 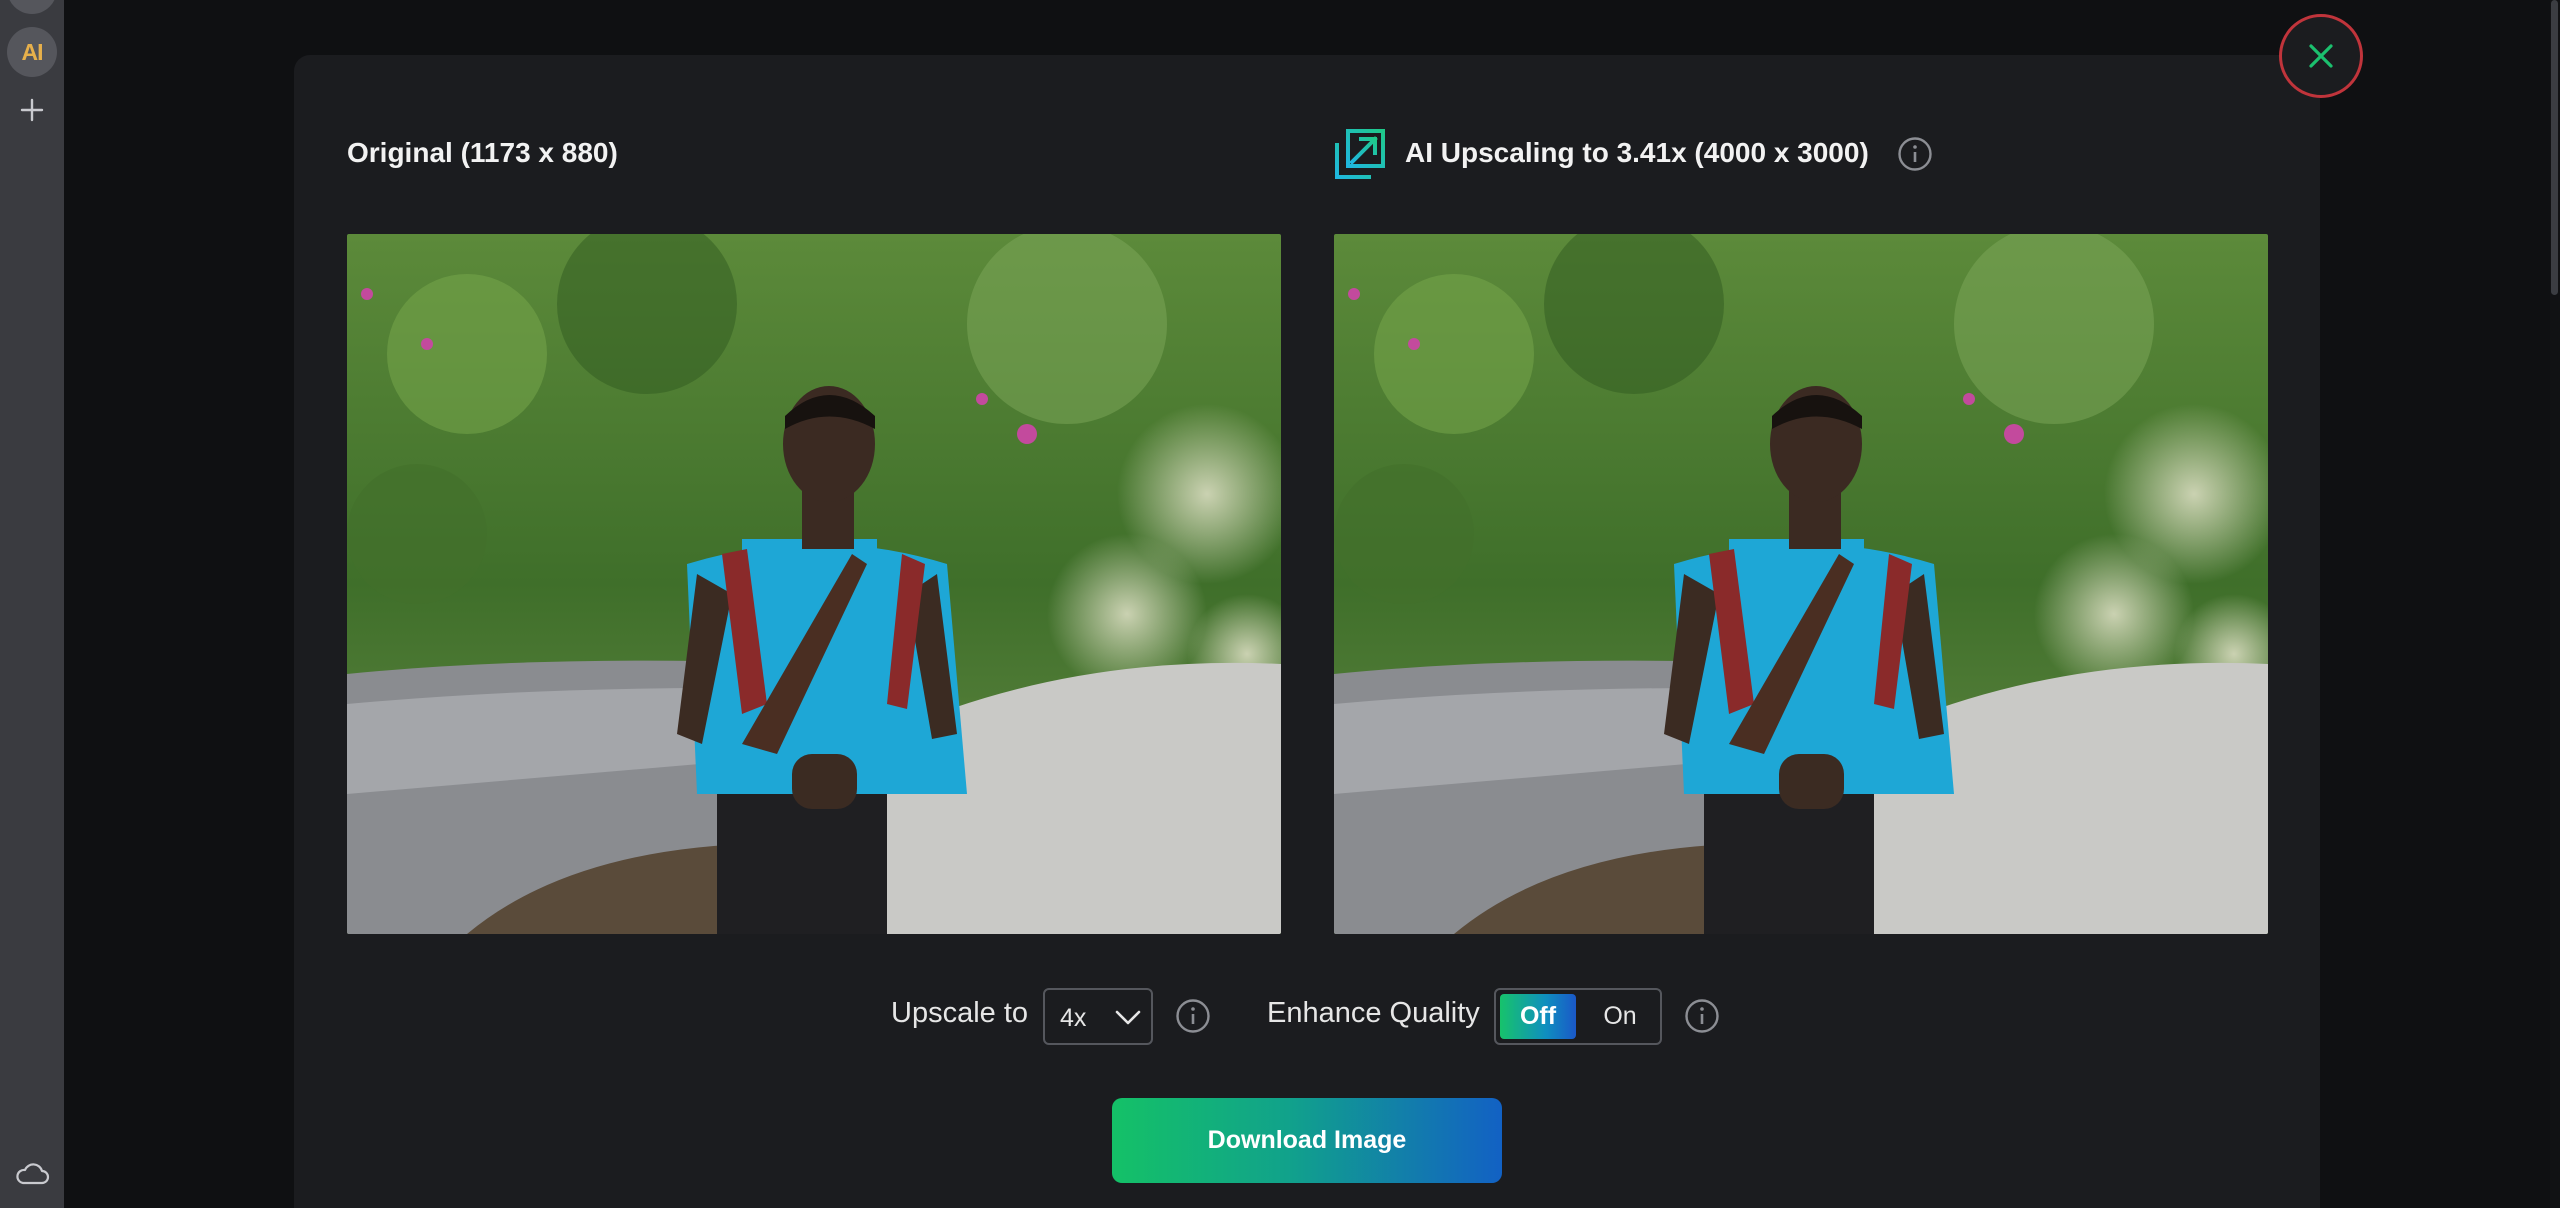 What do you see at coordinates (1360, 154) in the screenshot?
I see `upscale-arrow-icon` at bounding box center [1360, 154].